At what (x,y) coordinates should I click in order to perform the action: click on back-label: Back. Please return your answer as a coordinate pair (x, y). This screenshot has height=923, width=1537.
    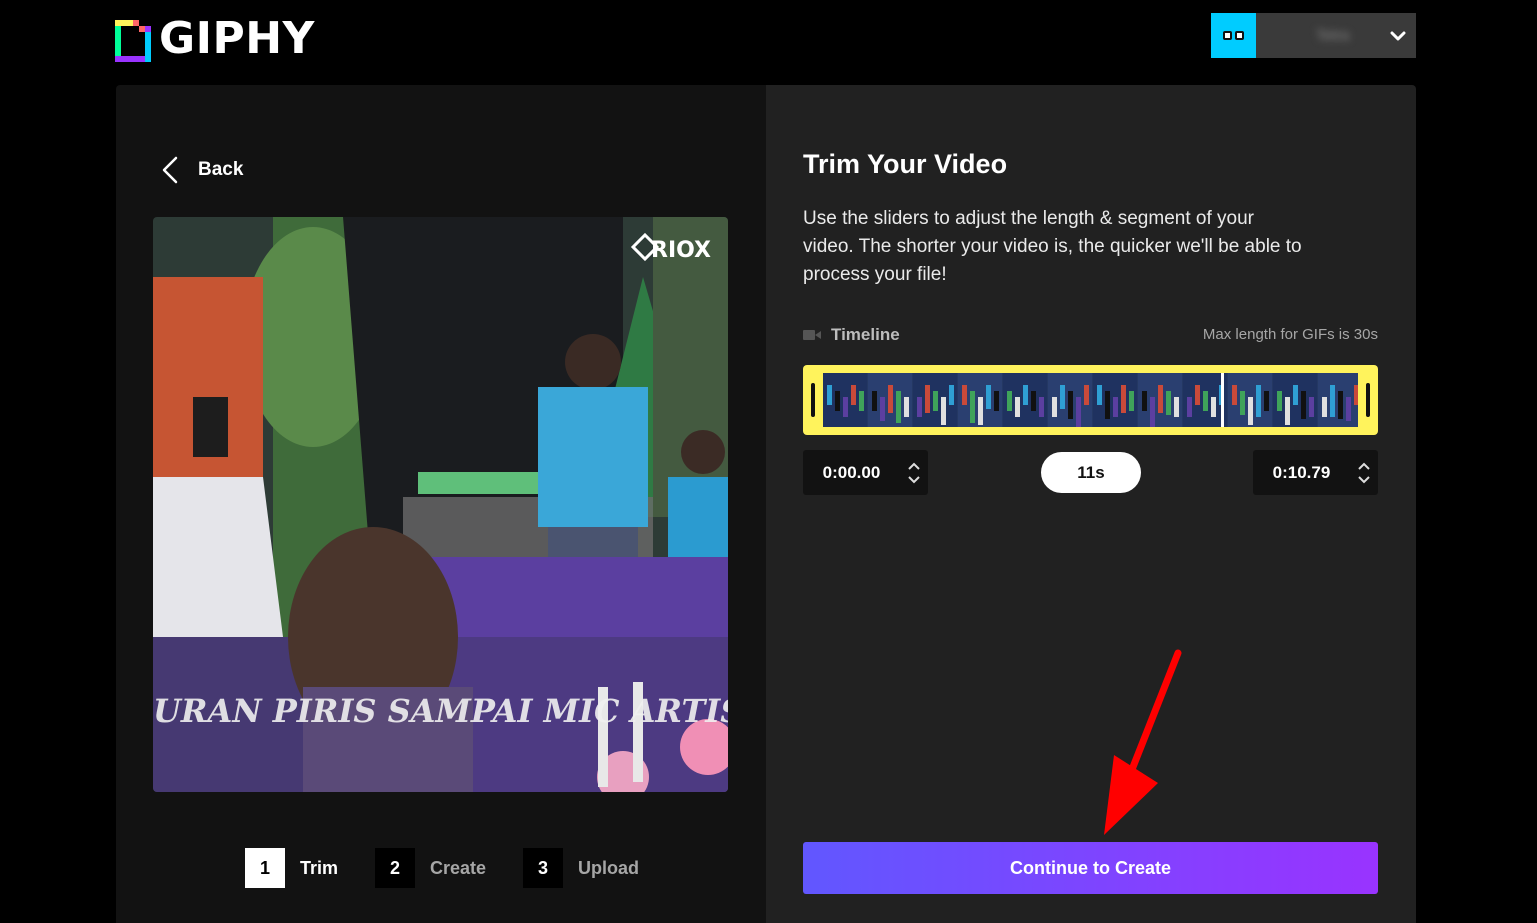
    Looking at the image, I should click on (221, 169).